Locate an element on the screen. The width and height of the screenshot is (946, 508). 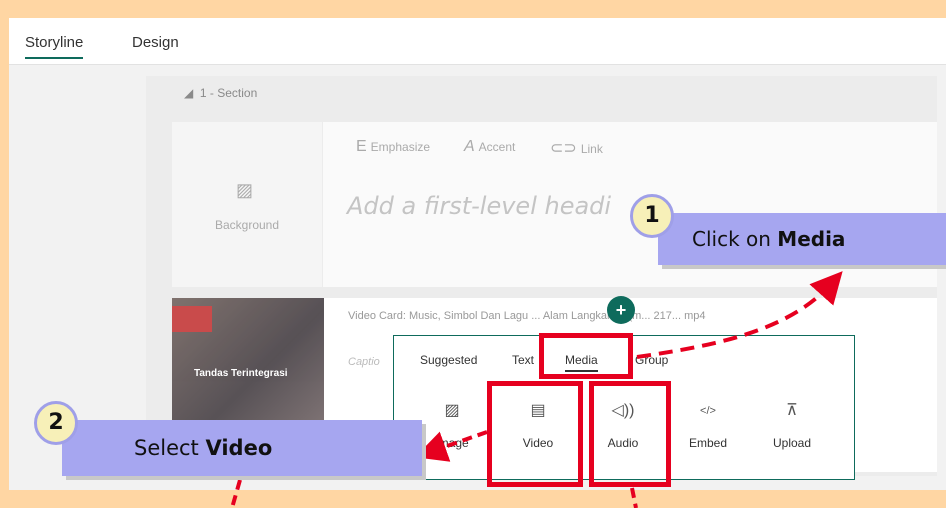
step1-bold: Media is located at coordinates (811, 239).